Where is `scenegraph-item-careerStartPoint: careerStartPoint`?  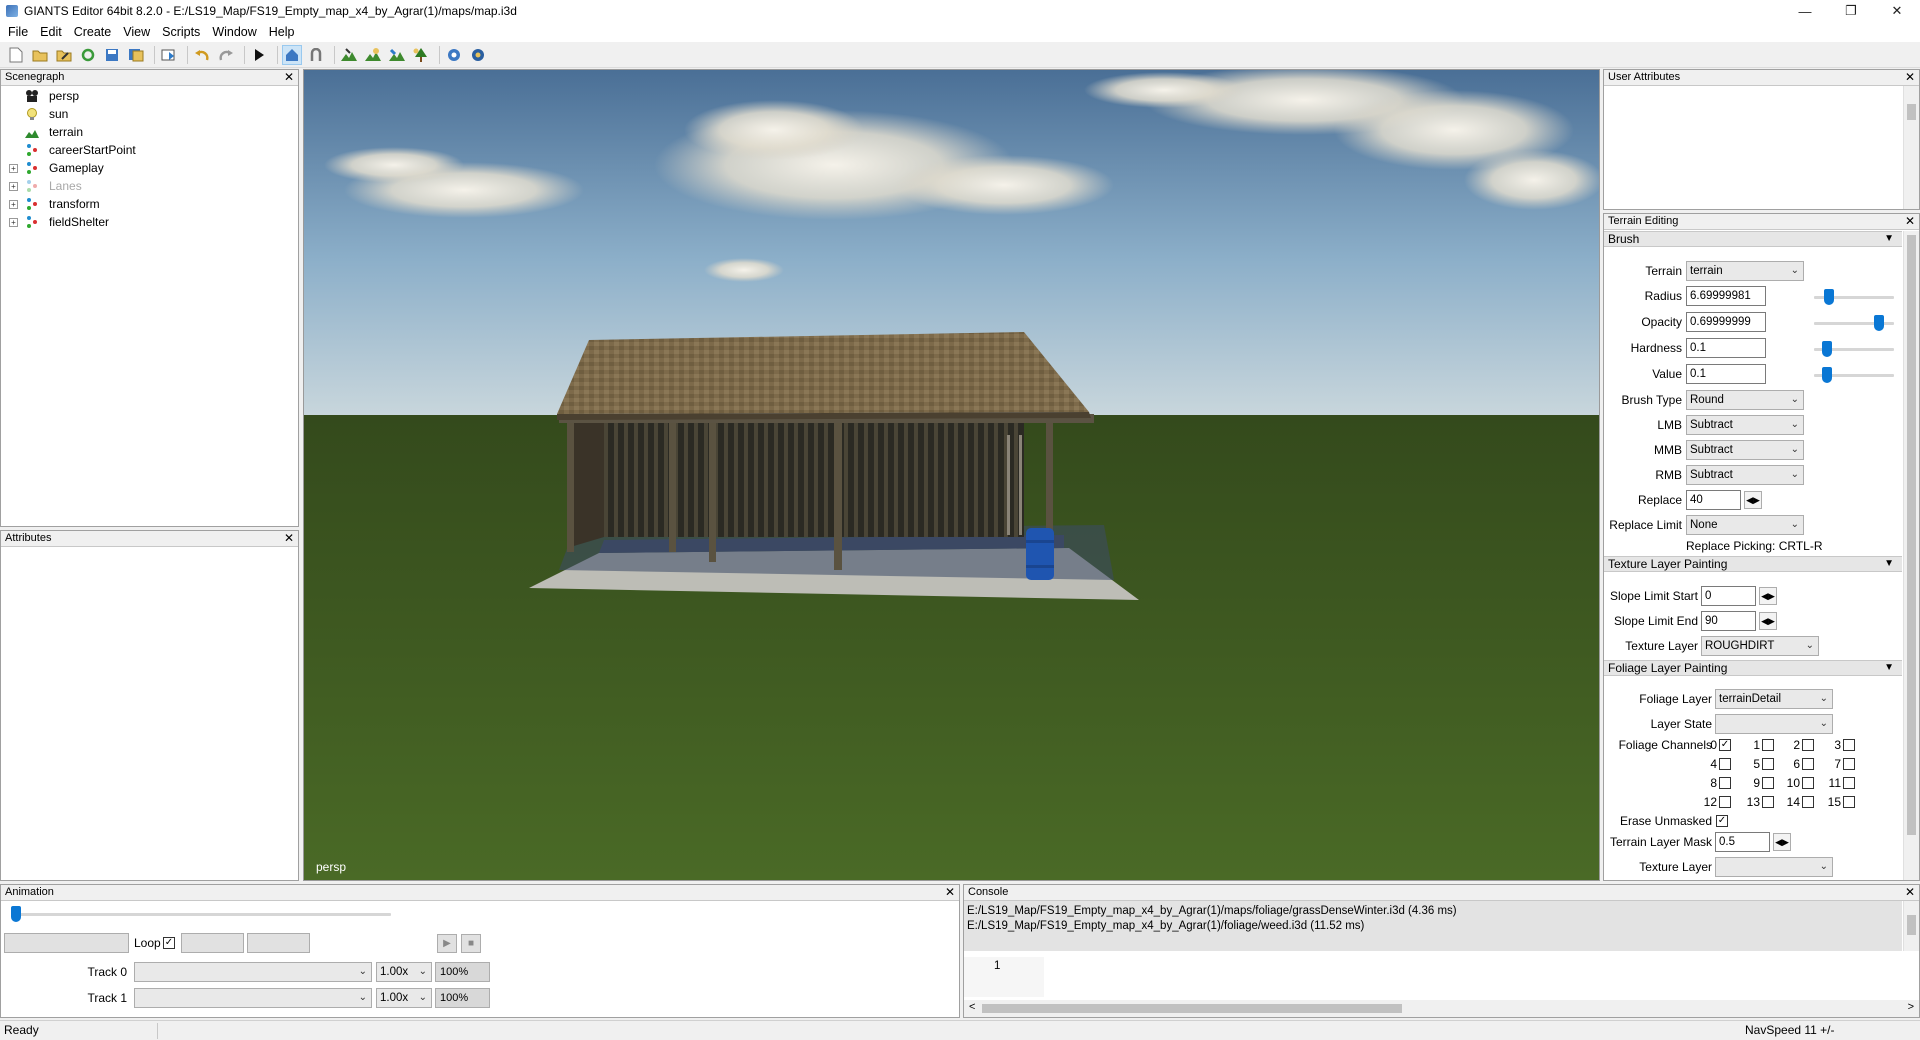 scenegraph-item-careerStartPoint: careerStartPoint is located at coordinates (149, 150).